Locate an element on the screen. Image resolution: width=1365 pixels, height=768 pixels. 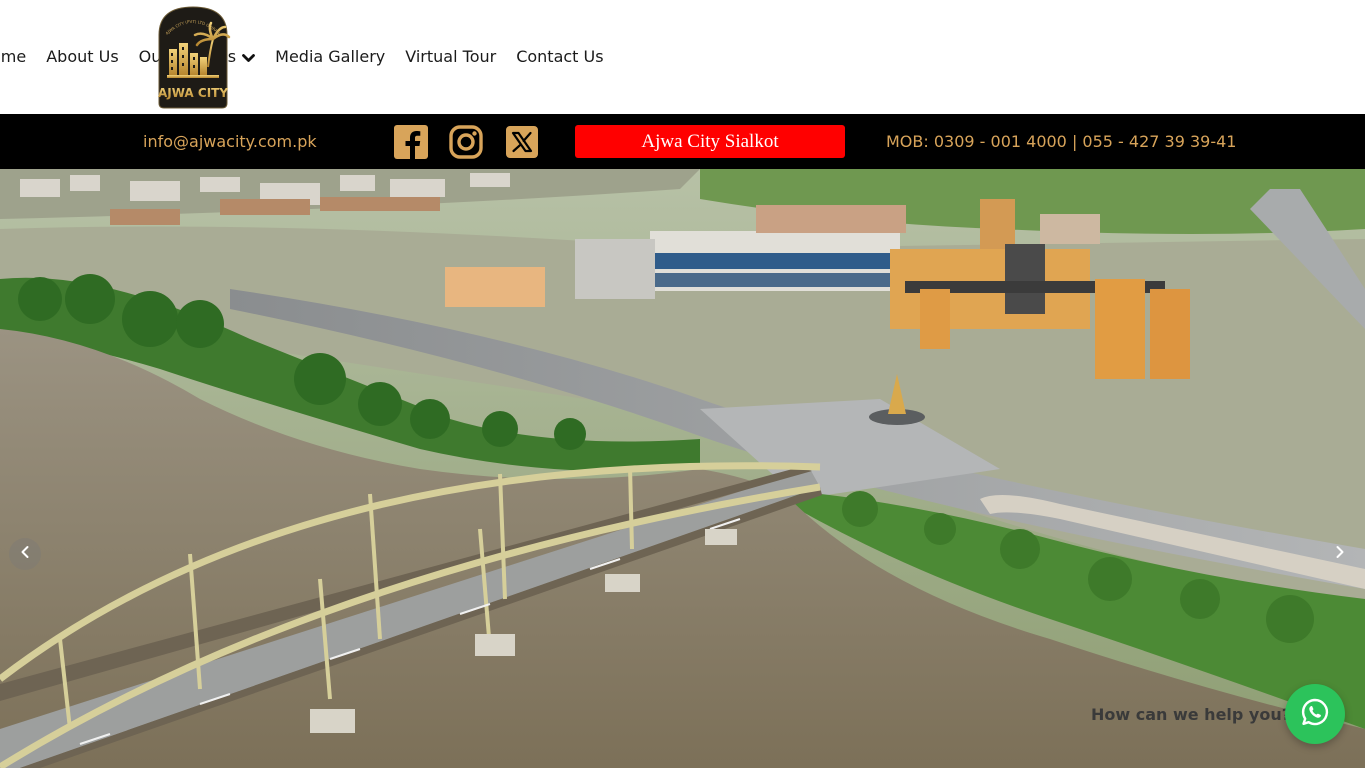
chat-prompt: How can we help you? is located at coordinates (1191, 714).